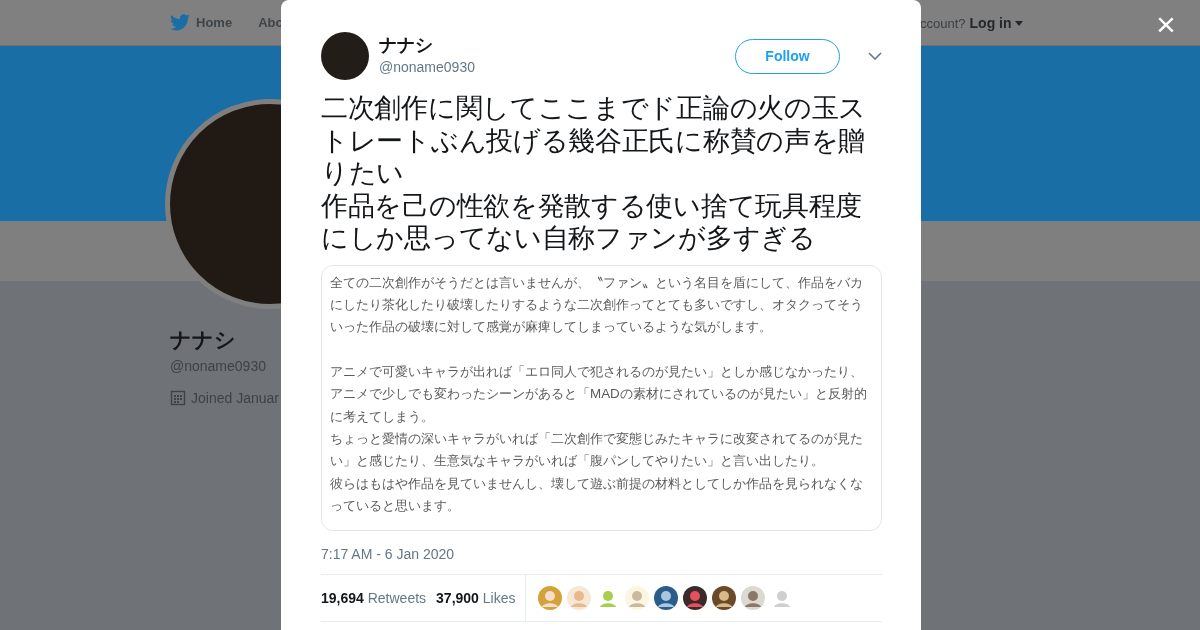  Describe the element at coordinates (943, 23) in the screenshot. I see `account-prompt: ccount?` at that location.